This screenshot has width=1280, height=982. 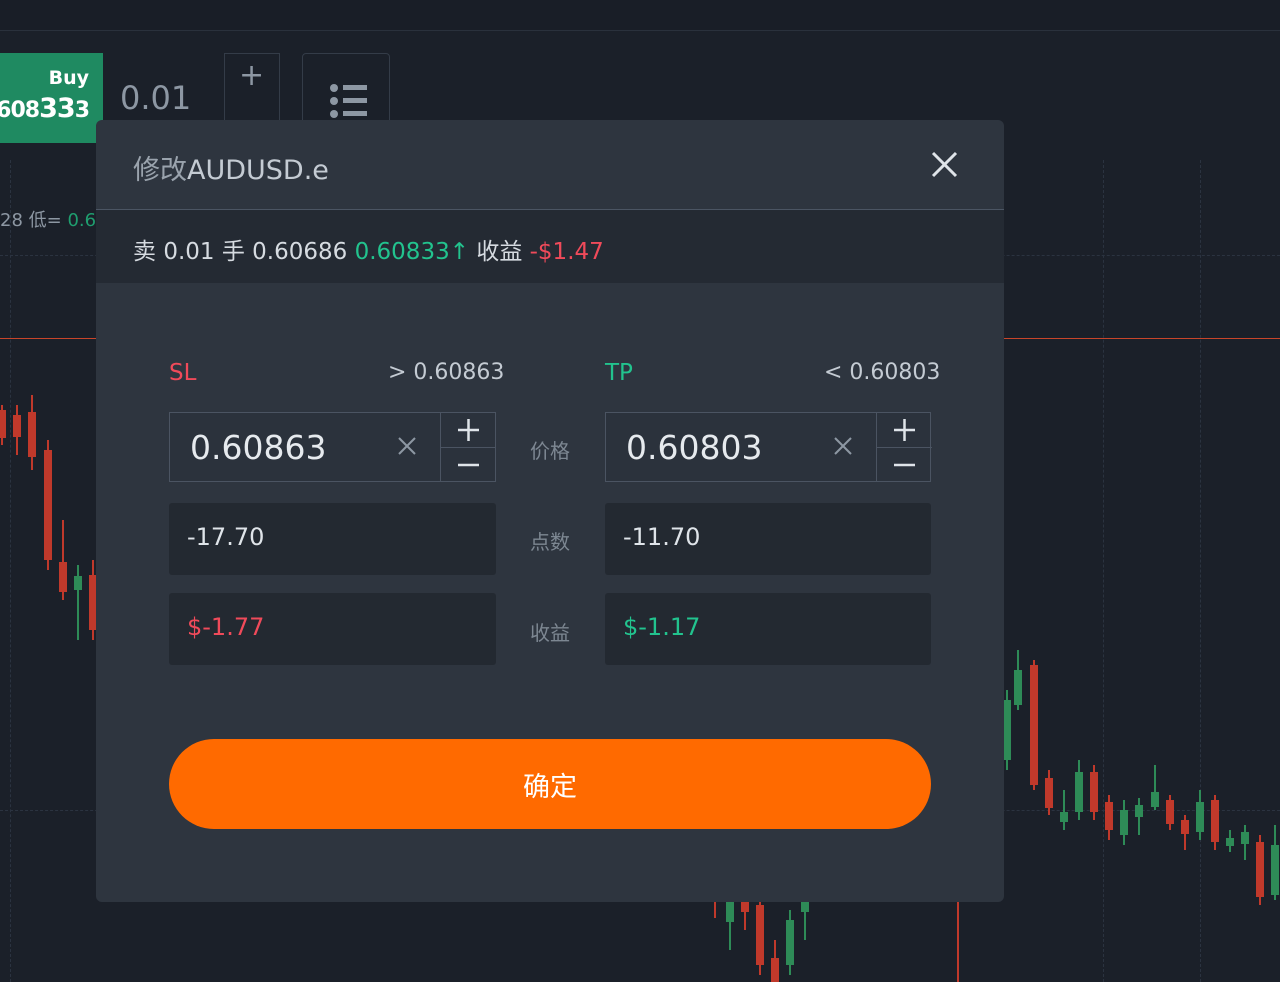 What do you see at coordinates (662, 537) in the screenshot?
I see `tp-points-value: -11.70` at bounding box center [662, 537].